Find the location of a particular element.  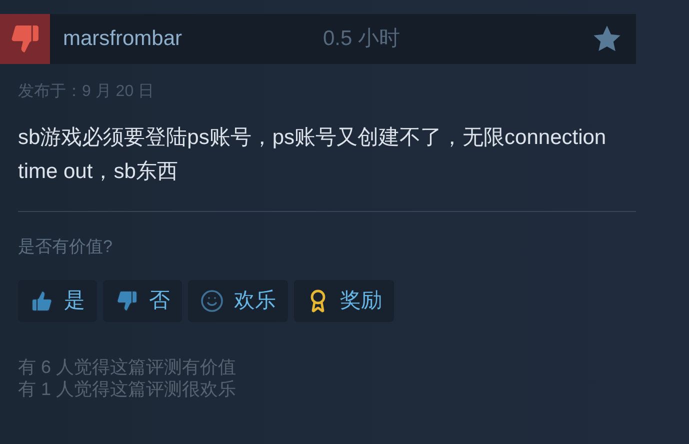

review-text: sb游戏必须要登陆ps账号，ps账号又创建不了，无限connection time out，sb东西 is located at coordinates (313, 155).